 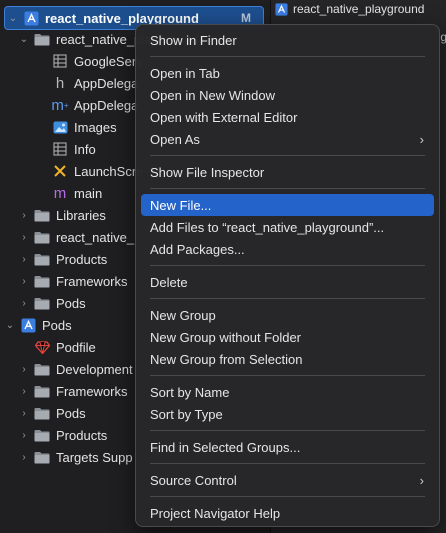 What do you see at coordinates (287, 139) in the screenshot?
I see `menu-item-open-as: Open As ›` at bounding box center [287, 139].